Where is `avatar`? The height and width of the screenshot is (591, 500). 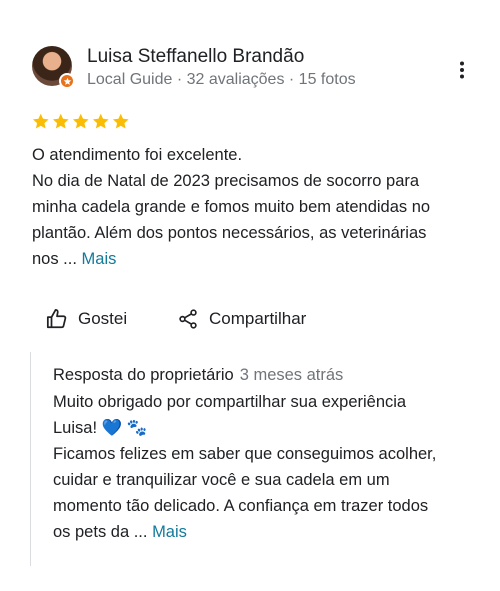 avatar is located at coordinates (53, 67).